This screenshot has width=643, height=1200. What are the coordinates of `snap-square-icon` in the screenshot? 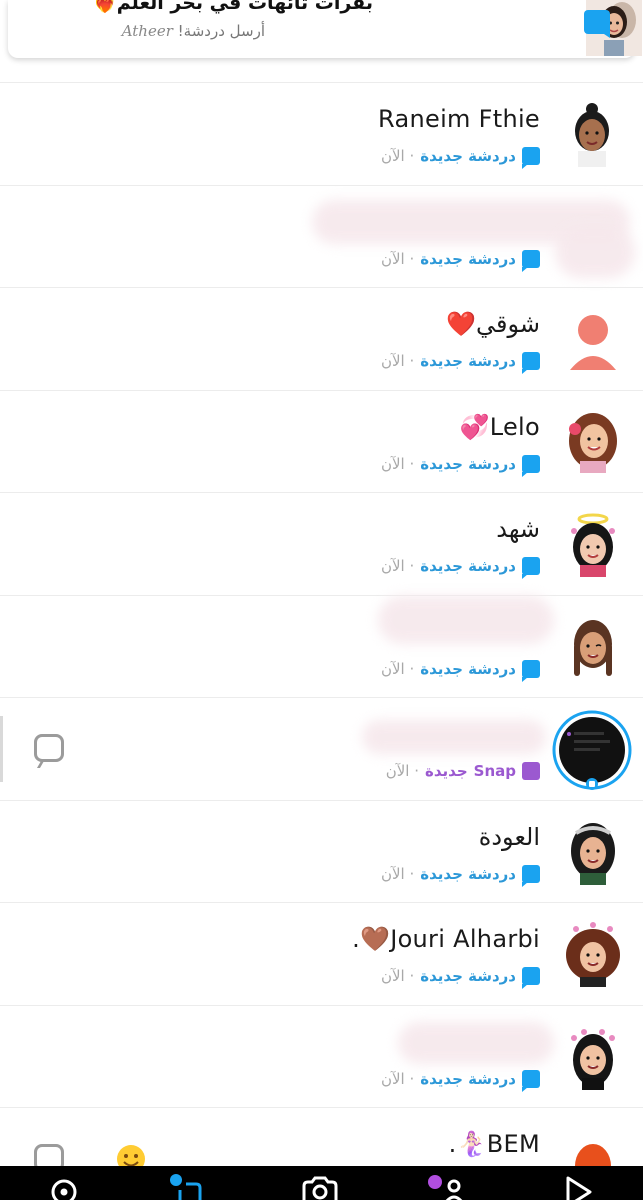 It's located at (531, 771).